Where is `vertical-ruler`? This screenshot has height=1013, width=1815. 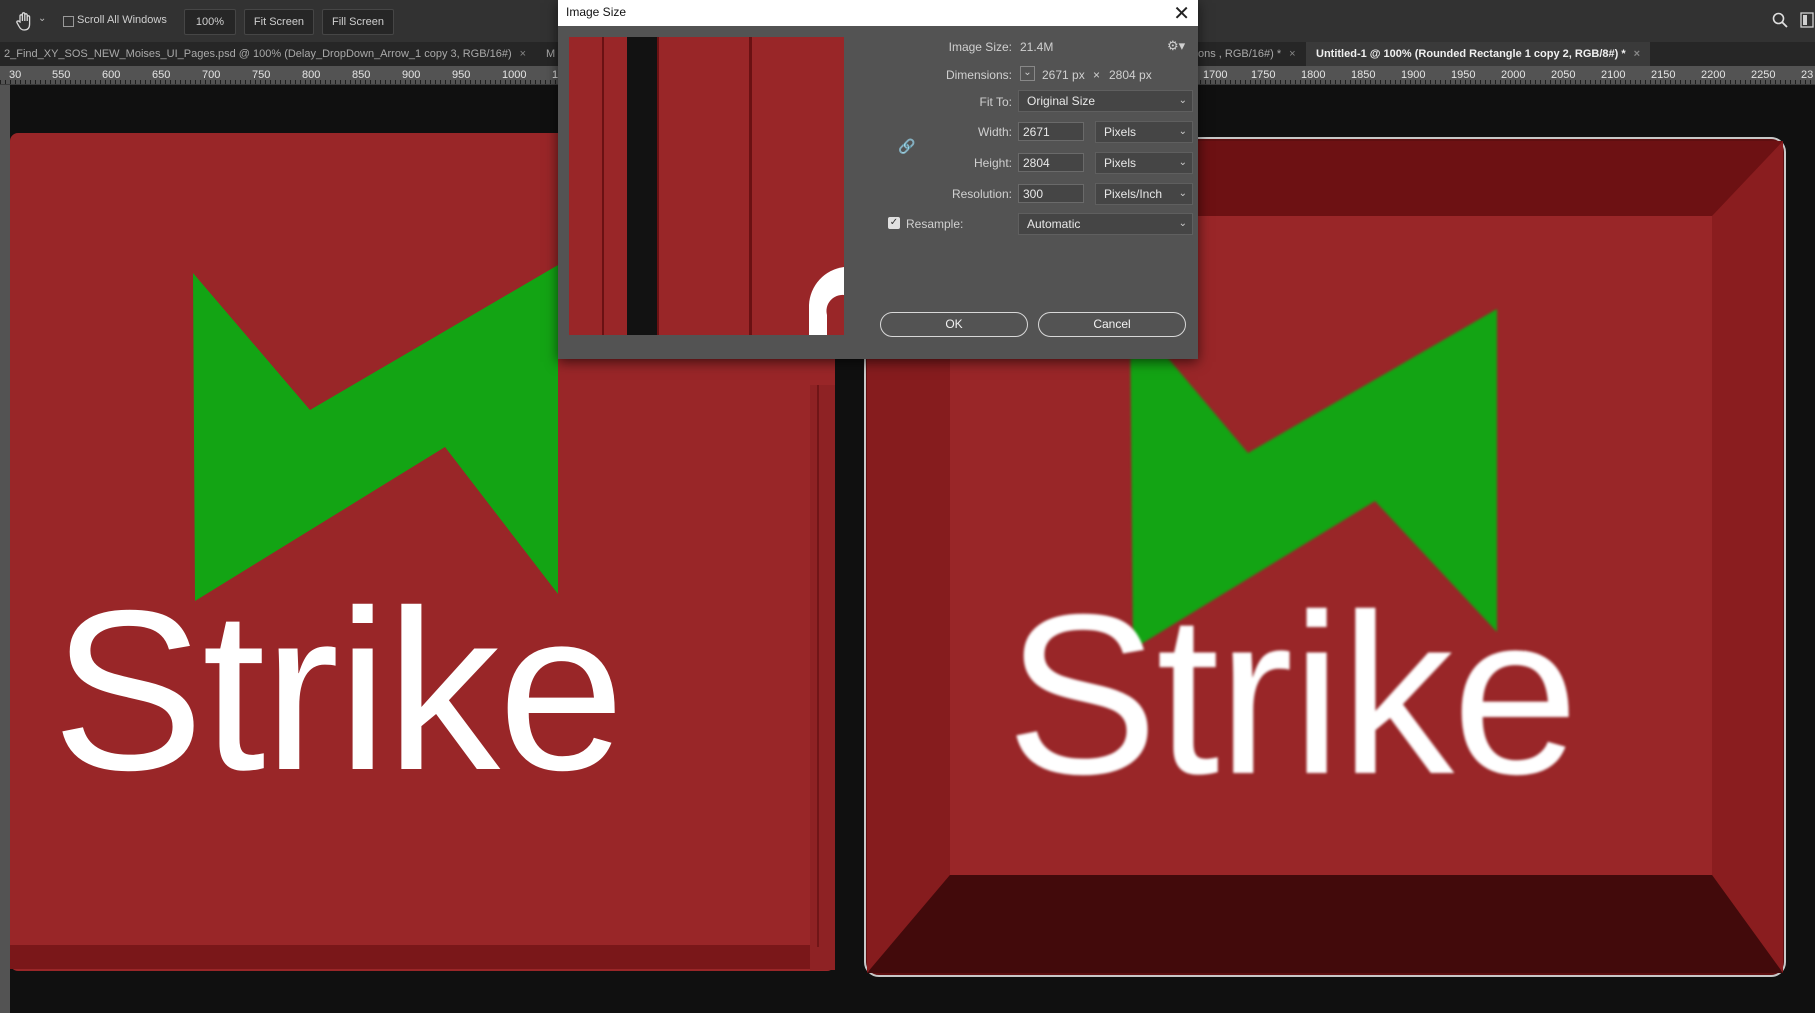
vertical-ruler is located at coordinates (5, 549).